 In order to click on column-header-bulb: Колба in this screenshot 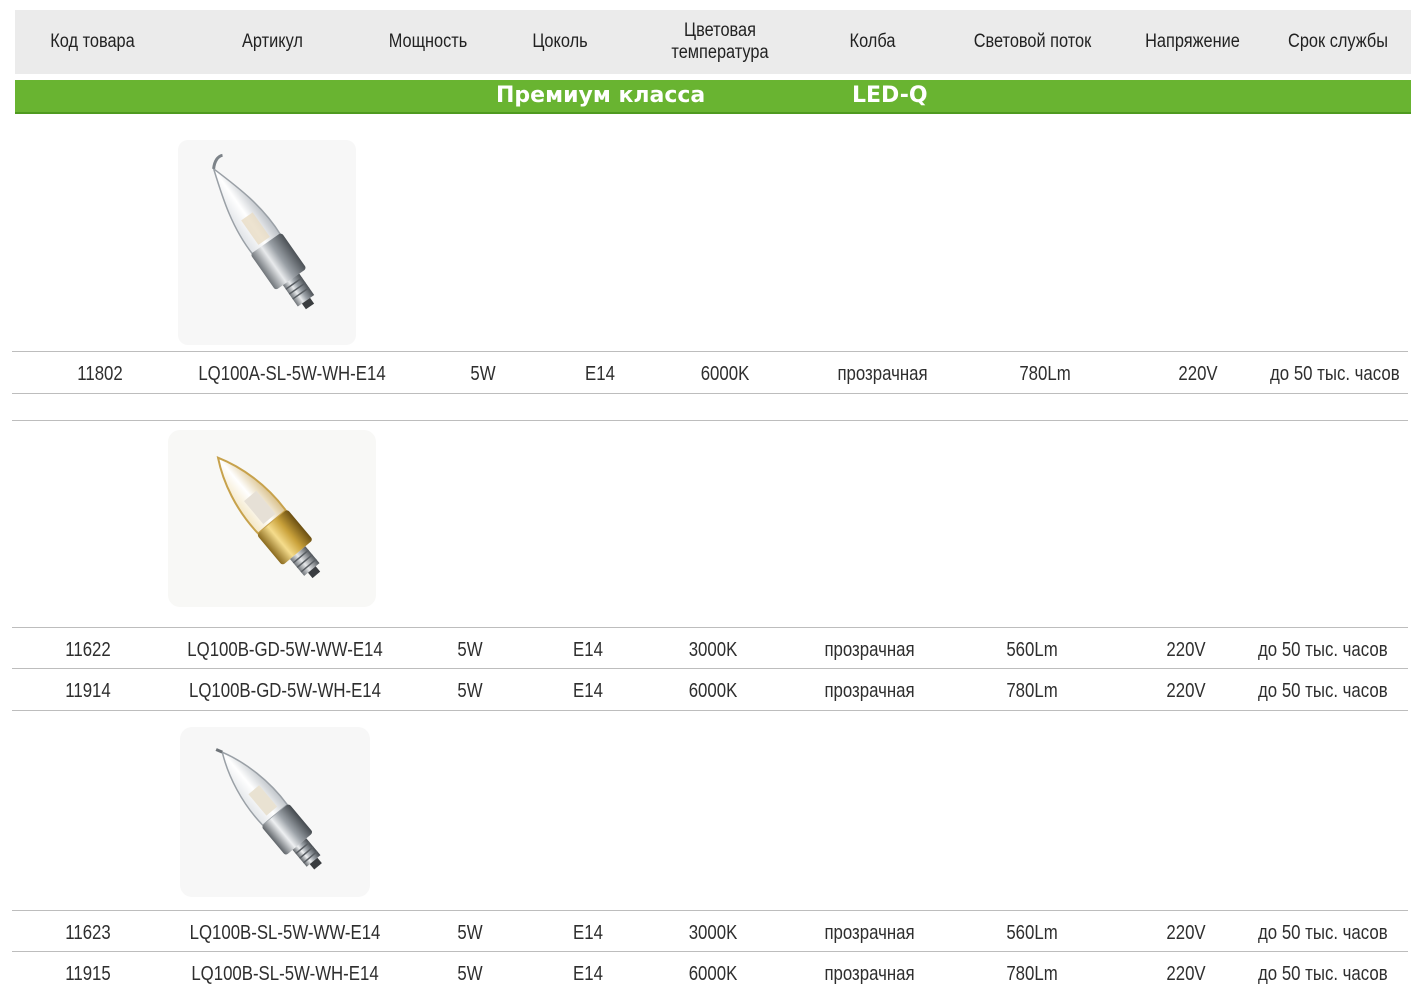, I will do `click(872, 41)`.